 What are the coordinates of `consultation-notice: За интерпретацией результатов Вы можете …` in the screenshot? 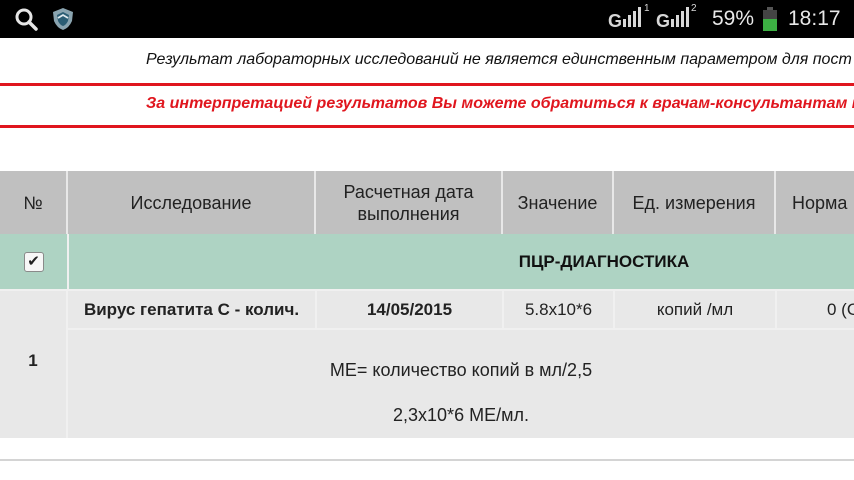 It's located at (500, 103).